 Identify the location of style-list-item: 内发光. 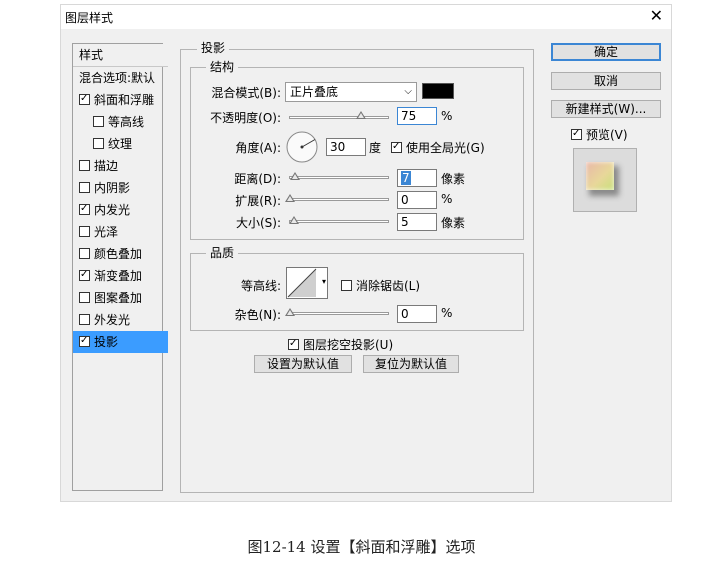
(120, 210).